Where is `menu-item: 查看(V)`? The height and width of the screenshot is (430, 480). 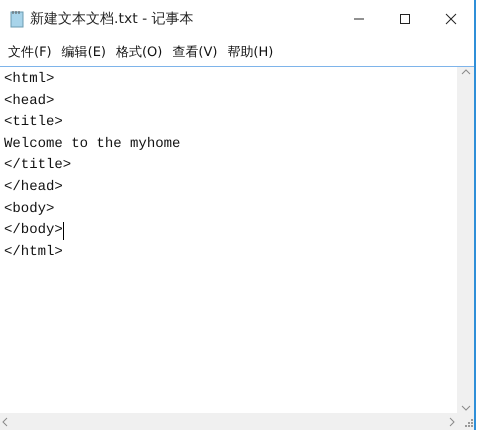 menu-item: 查看(V) is located at coordinates (195, 52).